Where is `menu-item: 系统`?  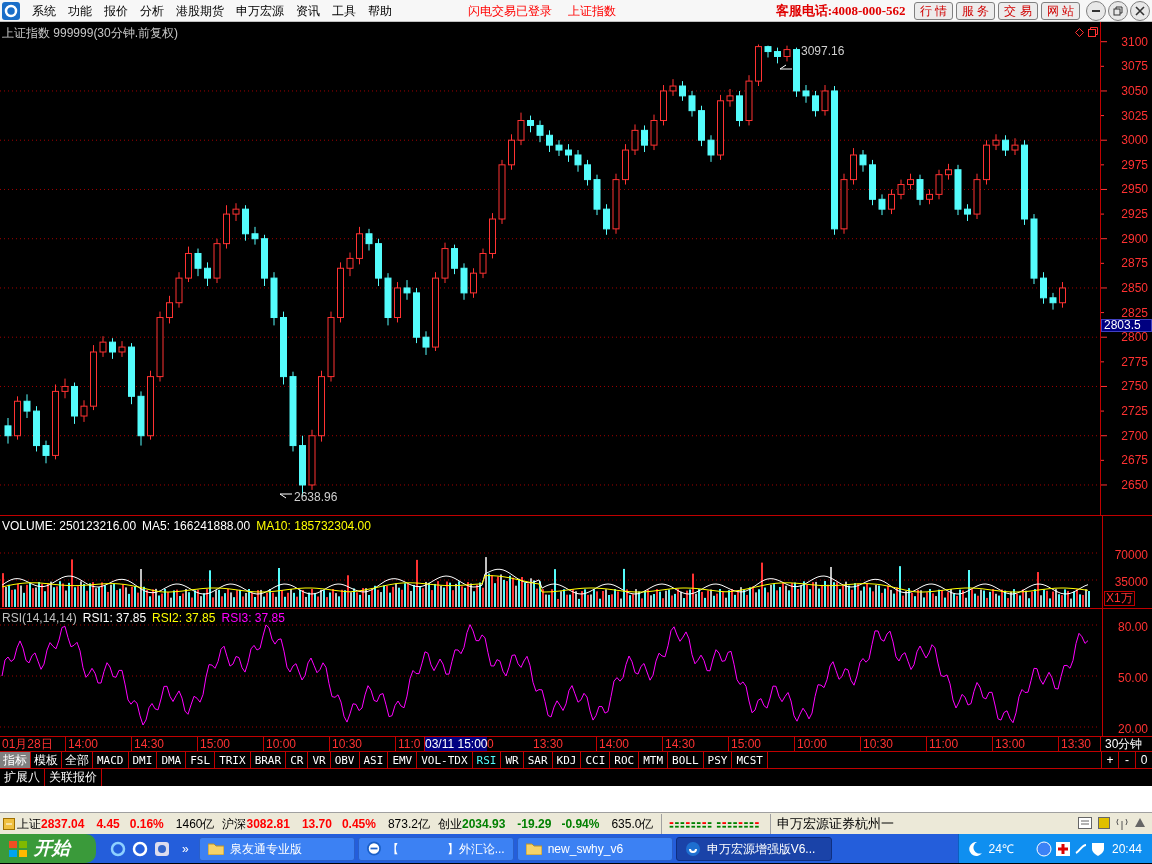 menu-item: 系统 is located at coordinates (44, 10).